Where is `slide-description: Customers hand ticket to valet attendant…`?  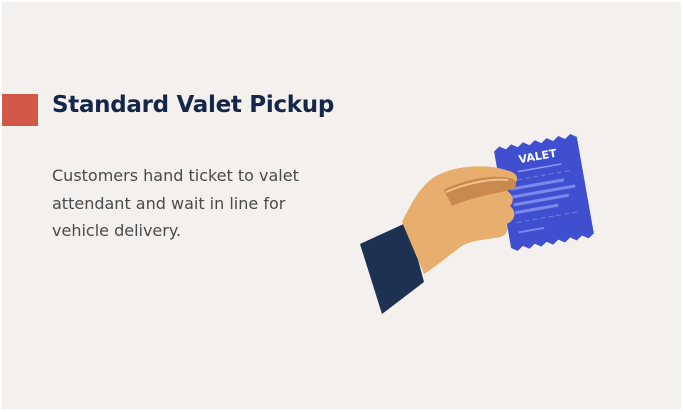
slide-description: Customers hand ticket to valet attendant… is located at coordinates (175, 203).